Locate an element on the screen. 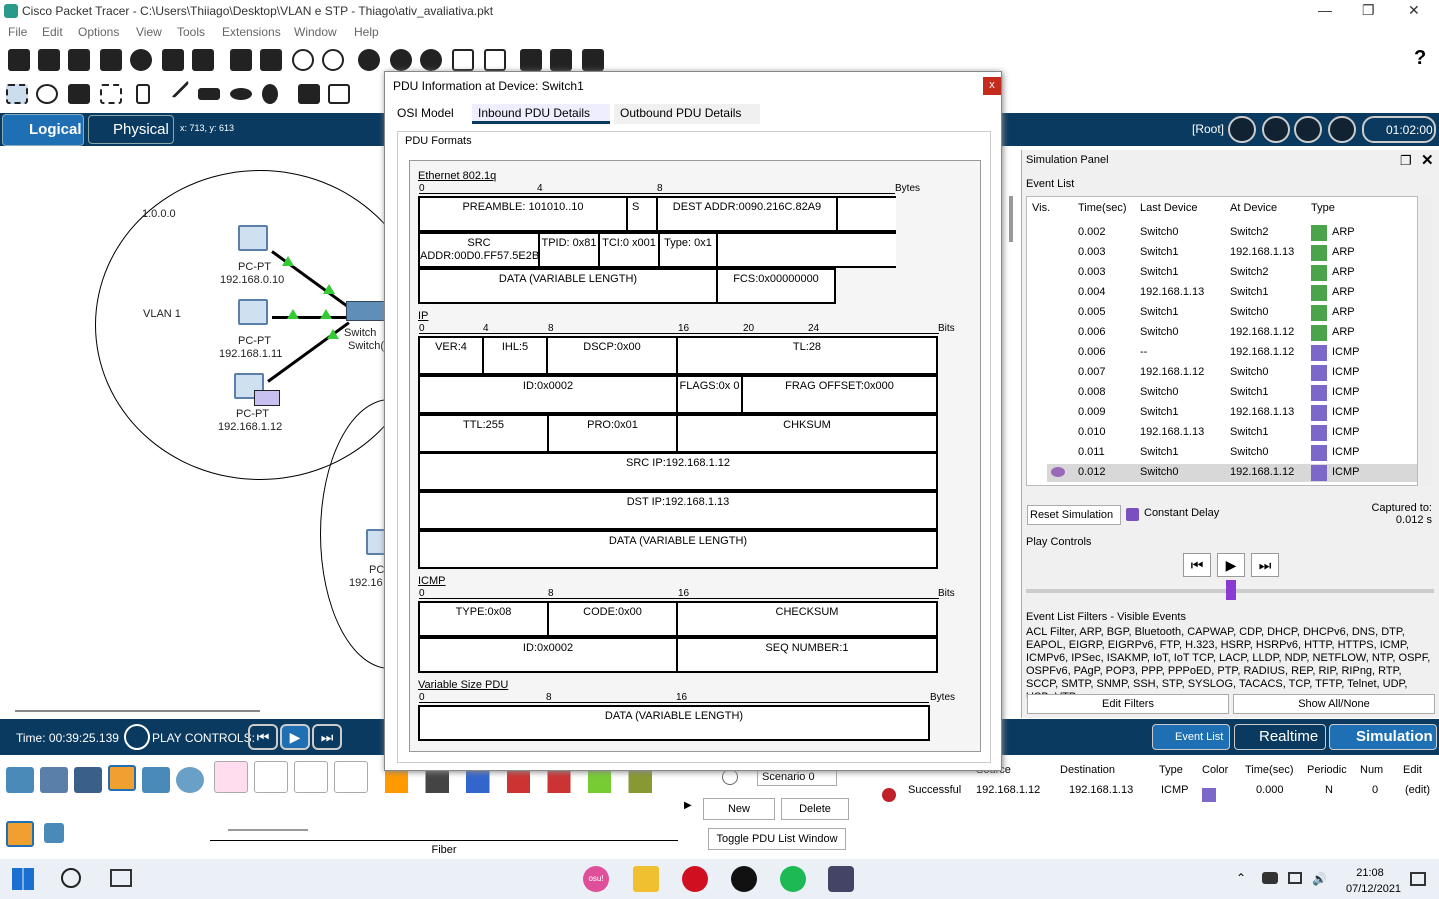 This screenshot has height=899, width=1439. crossover-cable-icon is located at coordinates (351, 777).